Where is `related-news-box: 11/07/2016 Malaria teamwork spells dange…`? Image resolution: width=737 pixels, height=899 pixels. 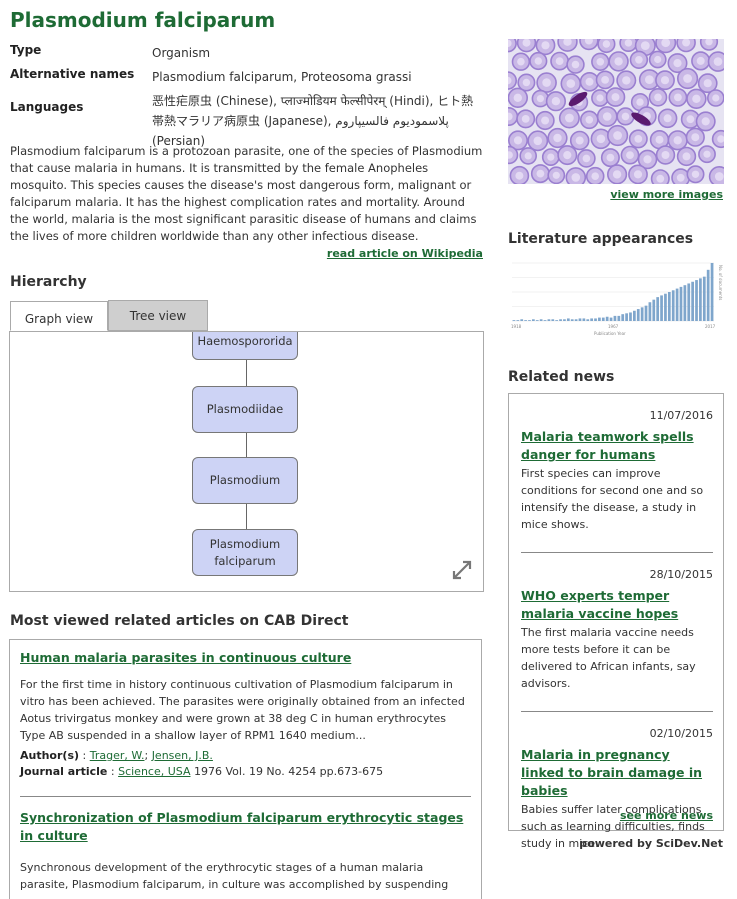
related-news-box: 11/07/2016 Malaria teamwork spells dange… is located at coordinates (616, 621).